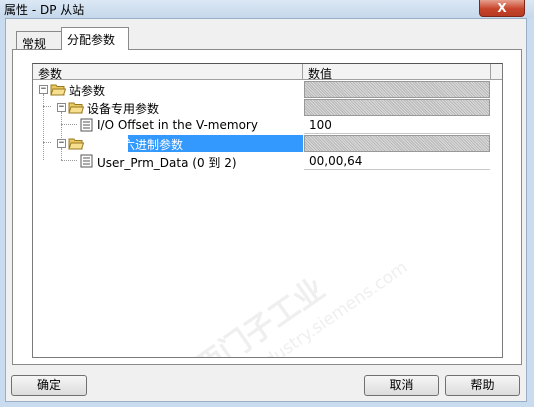 This screenshot has height=407, width=534. I want to click on value-cell: 00,00,64, so click(397, 161).